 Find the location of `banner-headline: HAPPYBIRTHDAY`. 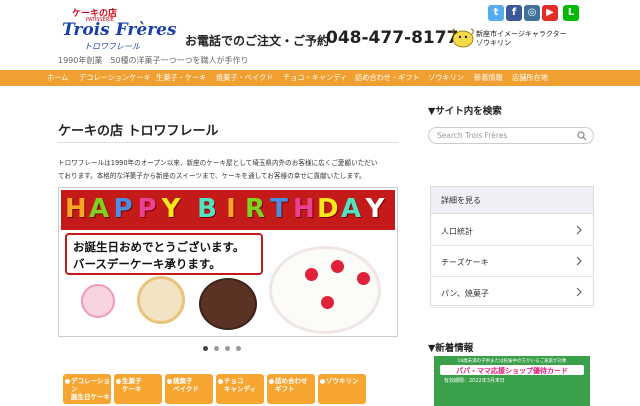

banner-headline: HAPPYBIRTHDAY is located at coordinates (228, 210).